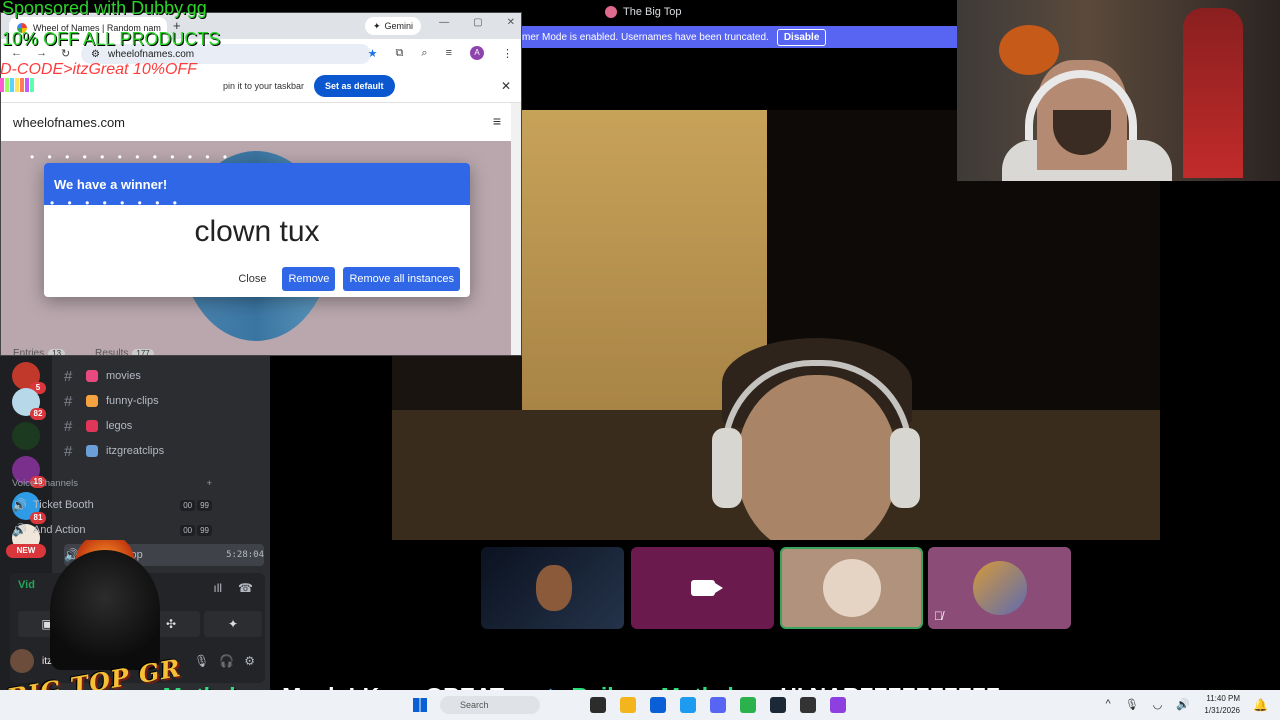 This screenshot has width=1280, height=720. I want to click on mail-icon, so click(688, 705).